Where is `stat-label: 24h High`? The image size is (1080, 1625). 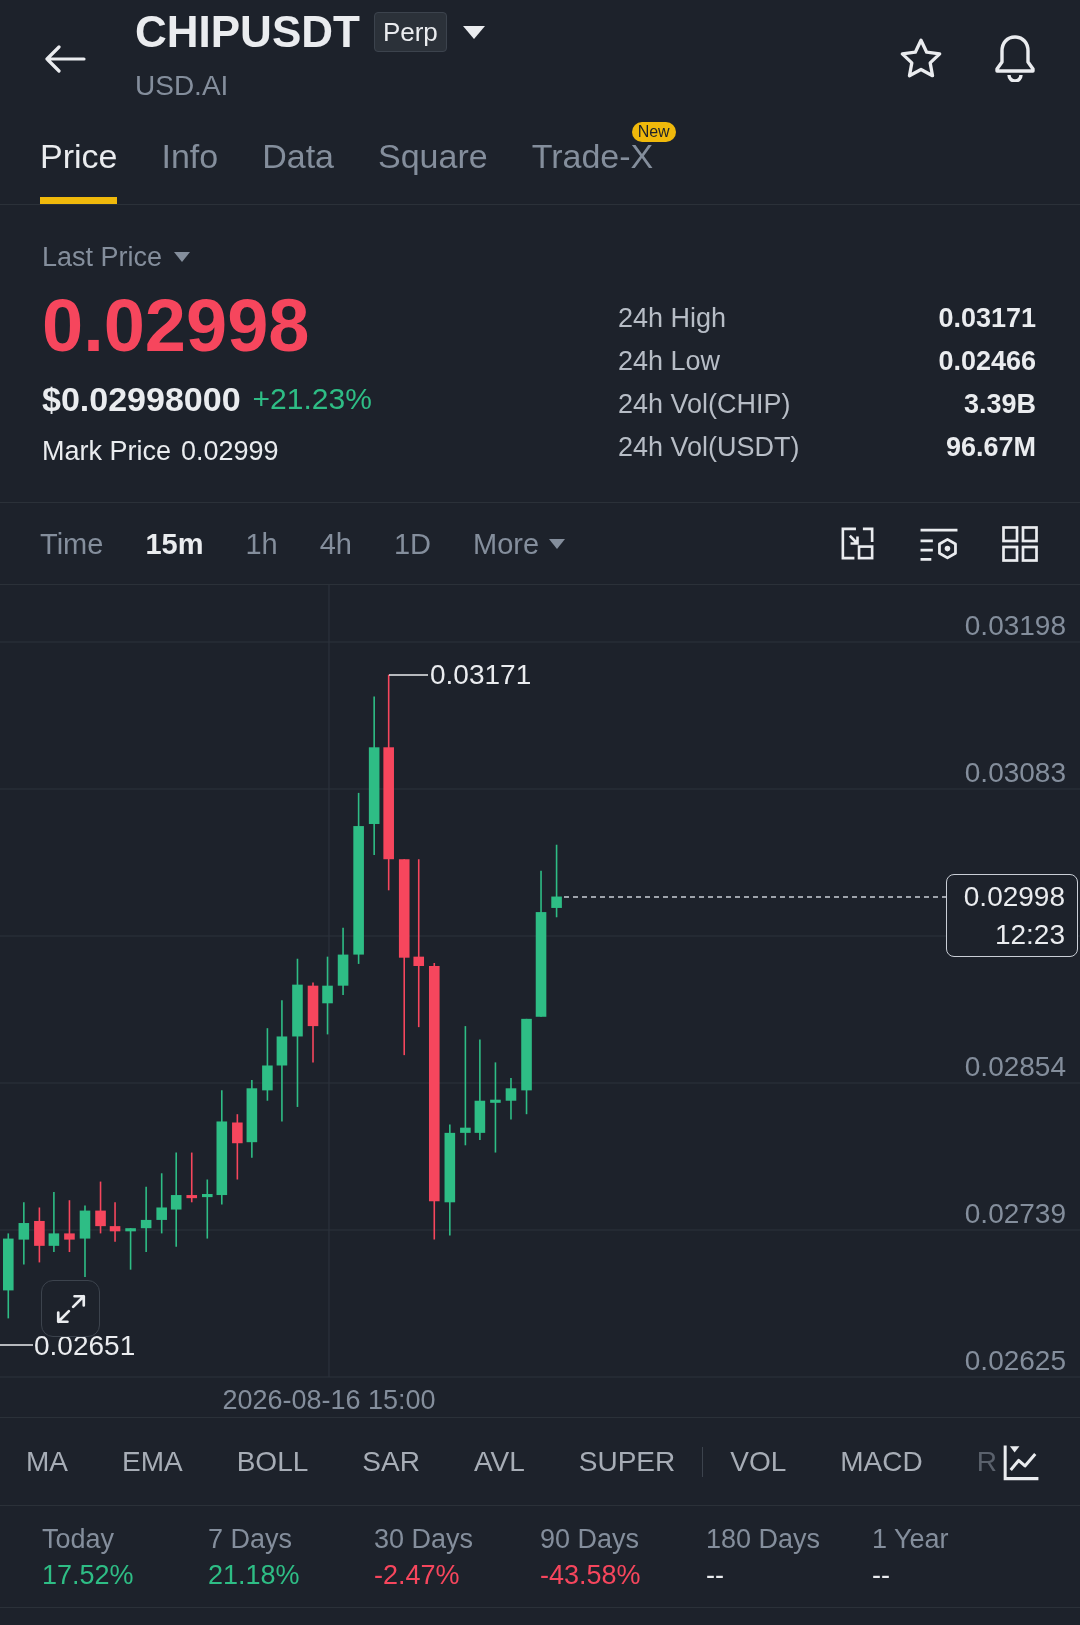
stat-label: 24h High is located at coordinates (672, 318).